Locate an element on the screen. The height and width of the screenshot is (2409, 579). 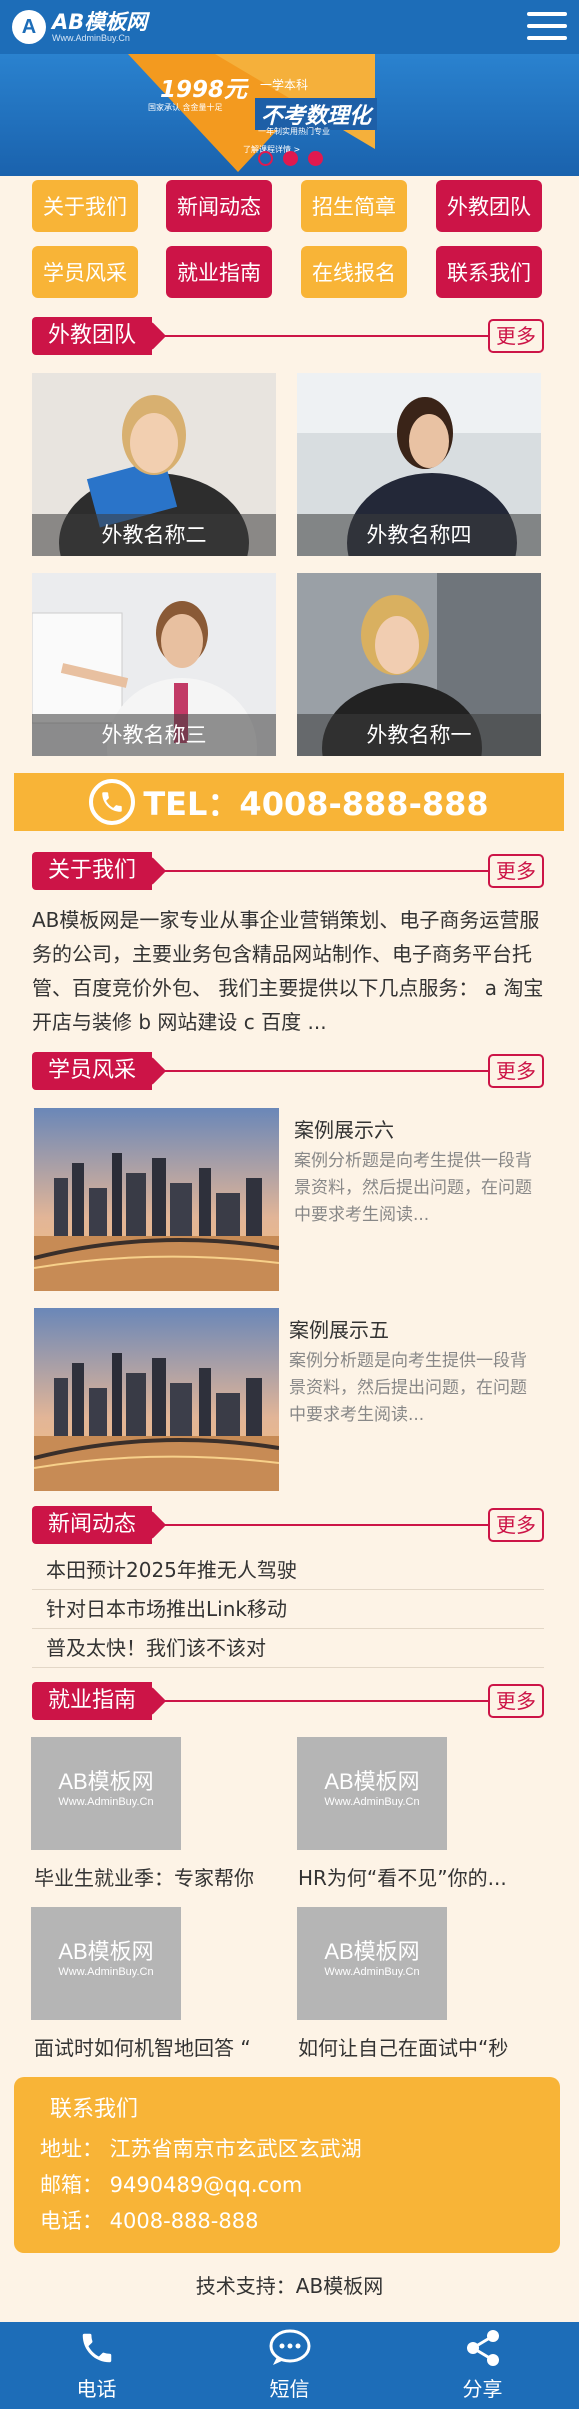
teacher-card: 外教名称三 is located at coordinates (154, 664).